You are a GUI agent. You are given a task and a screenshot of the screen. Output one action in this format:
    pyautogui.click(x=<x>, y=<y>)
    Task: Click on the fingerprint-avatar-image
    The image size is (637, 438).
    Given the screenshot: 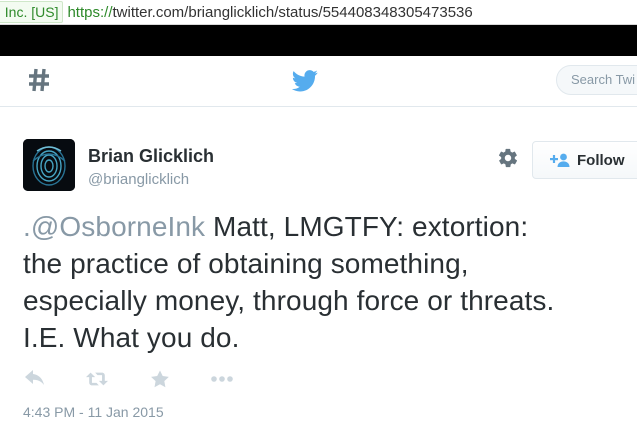 What is the action you would take?
    pyautogui.click(x=49, y=165)
    